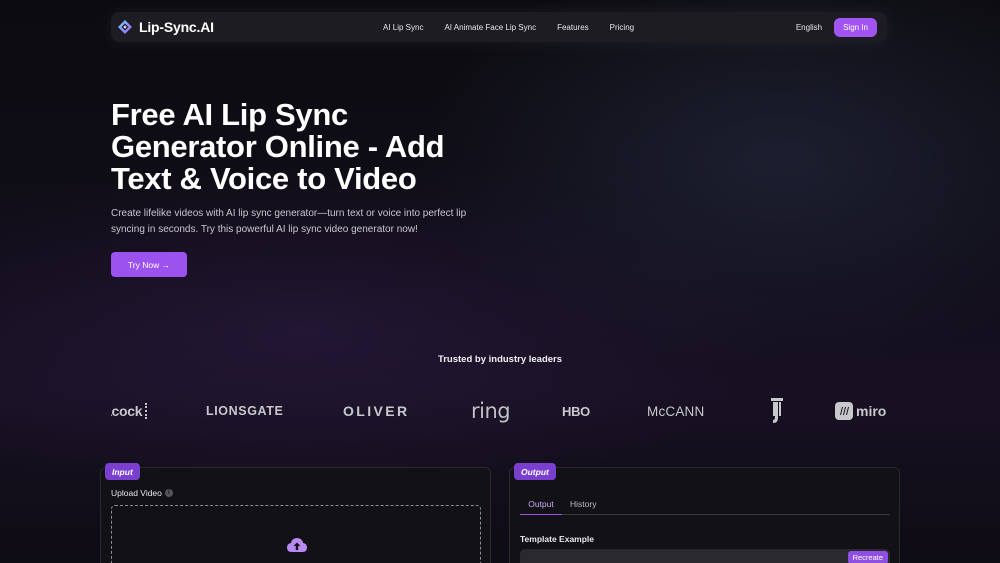 This screenshot has height=563, width=1000. Describe the element at coordinates (403, 27) in the screenshot. I see `nav-link-ai-lip-sync: AI Lip Sync` at that location.